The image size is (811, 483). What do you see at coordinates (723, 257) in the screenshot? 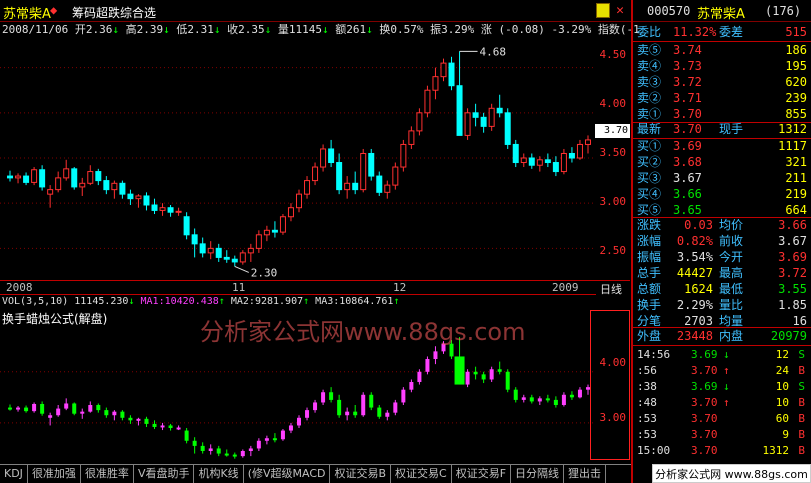
I see `stat-row: 振幅 3.54% 今开 3.69` at bounding box center [723, 257].